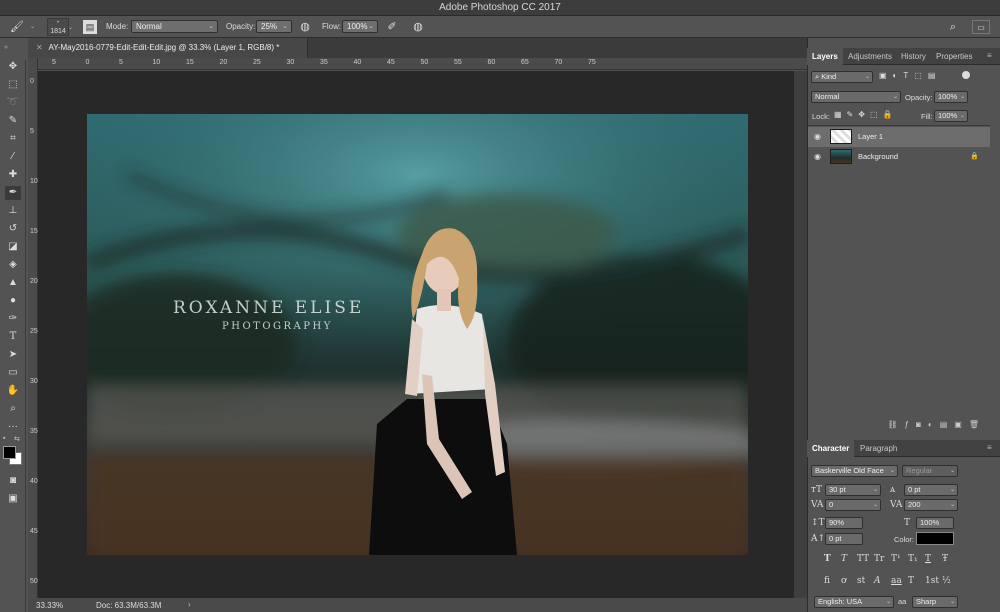  What do you see at coordinates (865, 114) in the screenshot?
I see `lock-icons: ▦✎✥⬚🔒` at bounding box center [865, 114].